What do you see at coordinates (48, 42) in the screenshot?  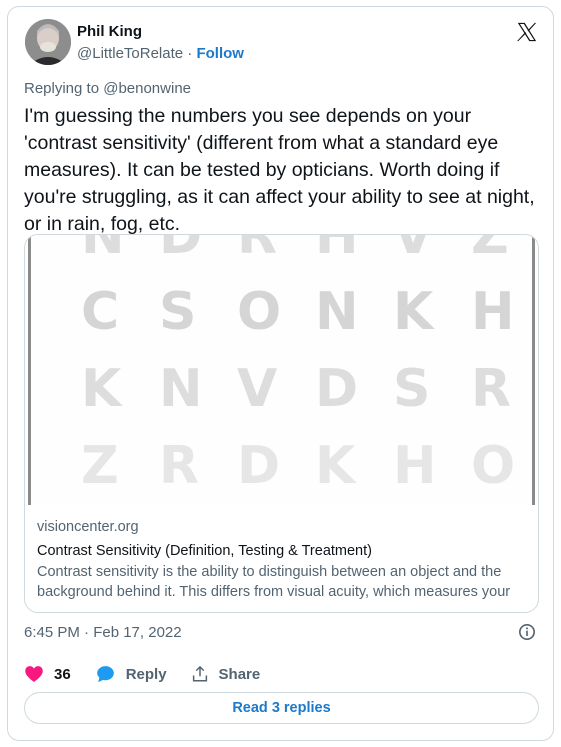 I see `avatar` at bounding box center [48, 42].